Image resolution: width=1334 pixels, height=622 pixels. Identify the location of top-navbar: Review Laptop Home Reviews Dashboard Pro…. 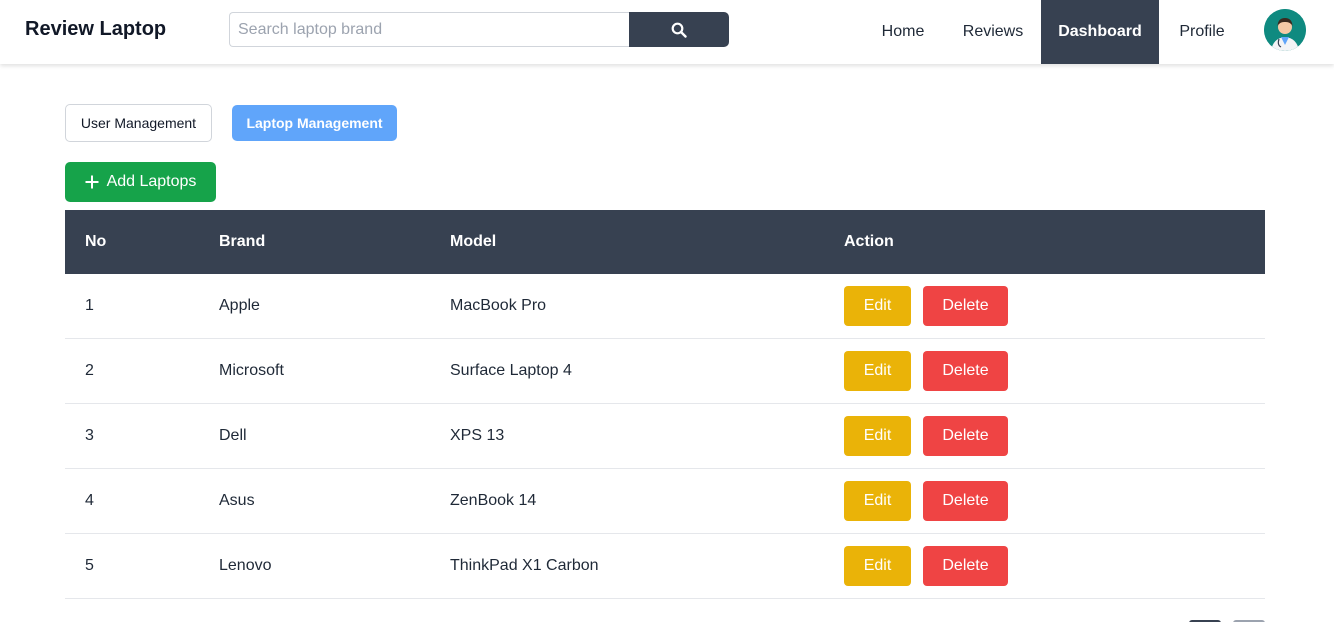
(667, 32).